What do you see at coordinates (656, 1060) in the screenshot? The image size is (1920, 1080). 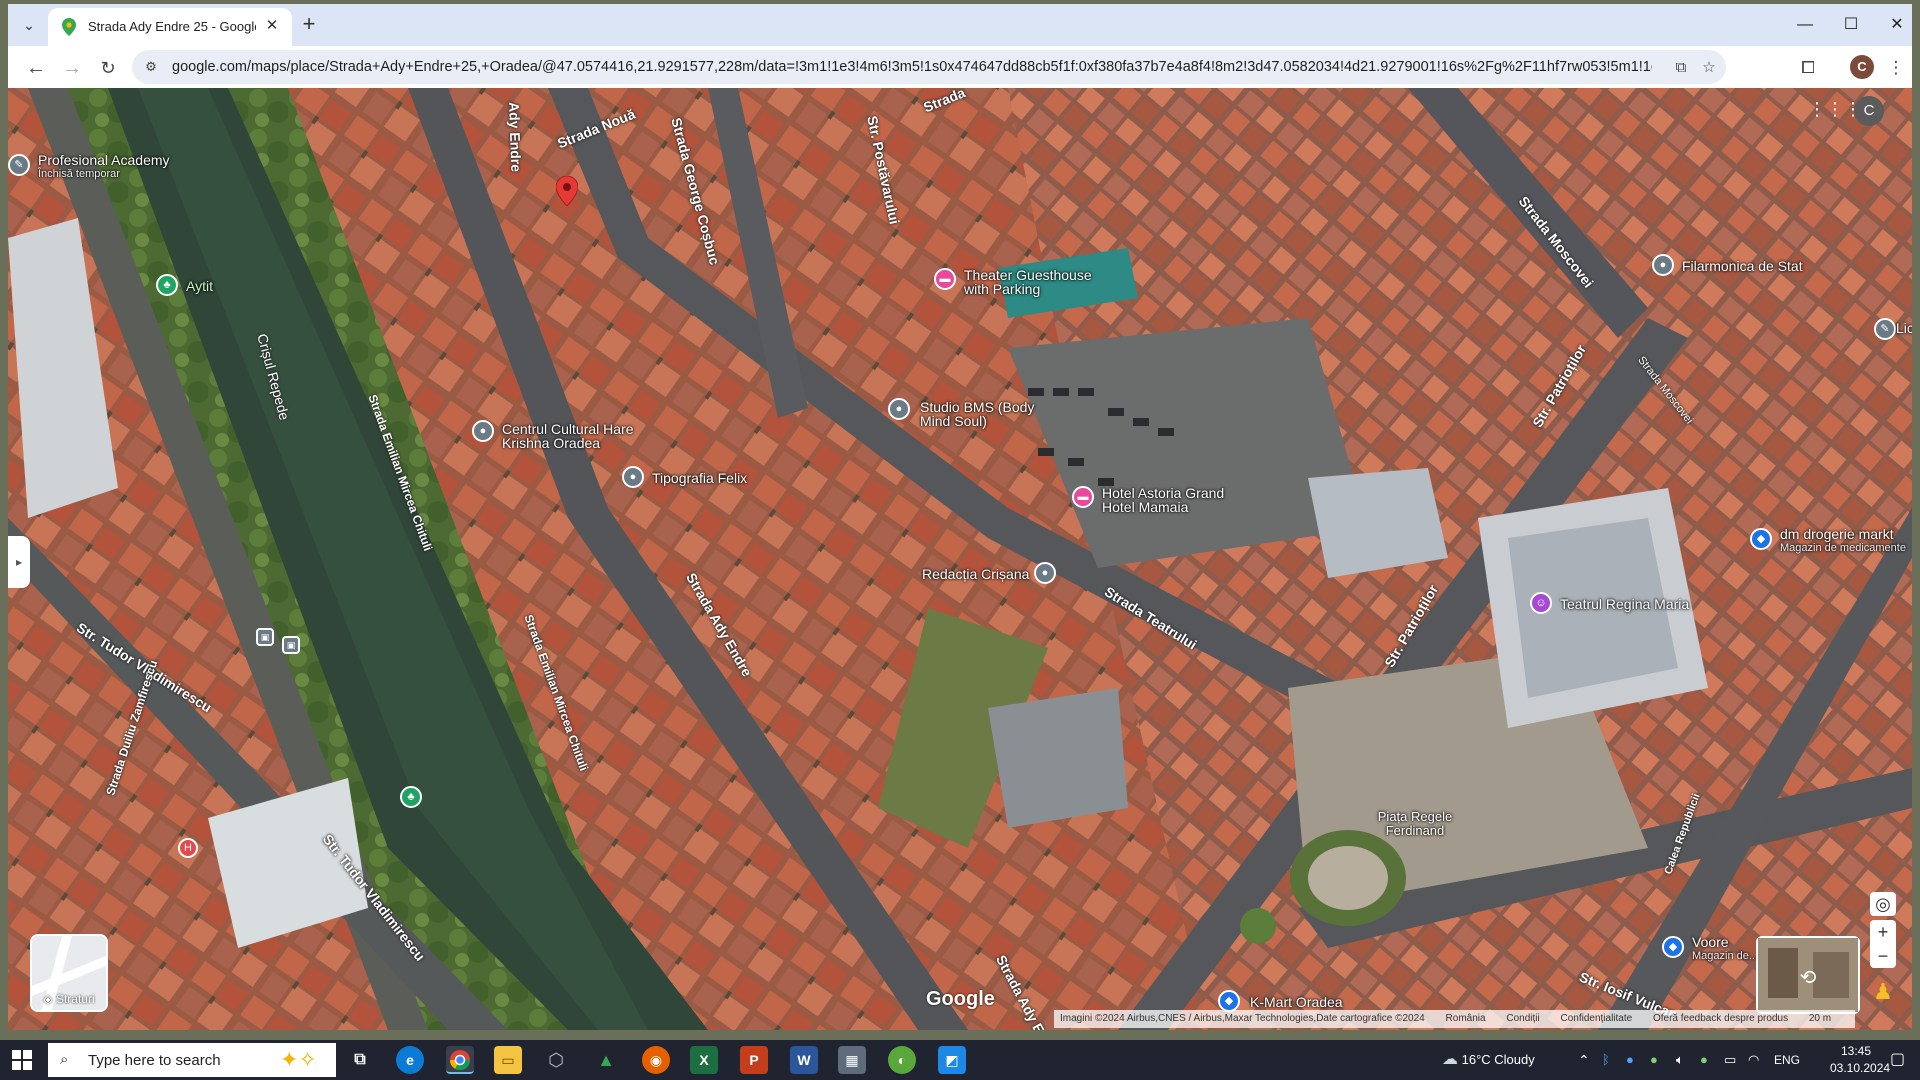 I see `firefox-icon: ◉` at bounding box center [656, 1060].